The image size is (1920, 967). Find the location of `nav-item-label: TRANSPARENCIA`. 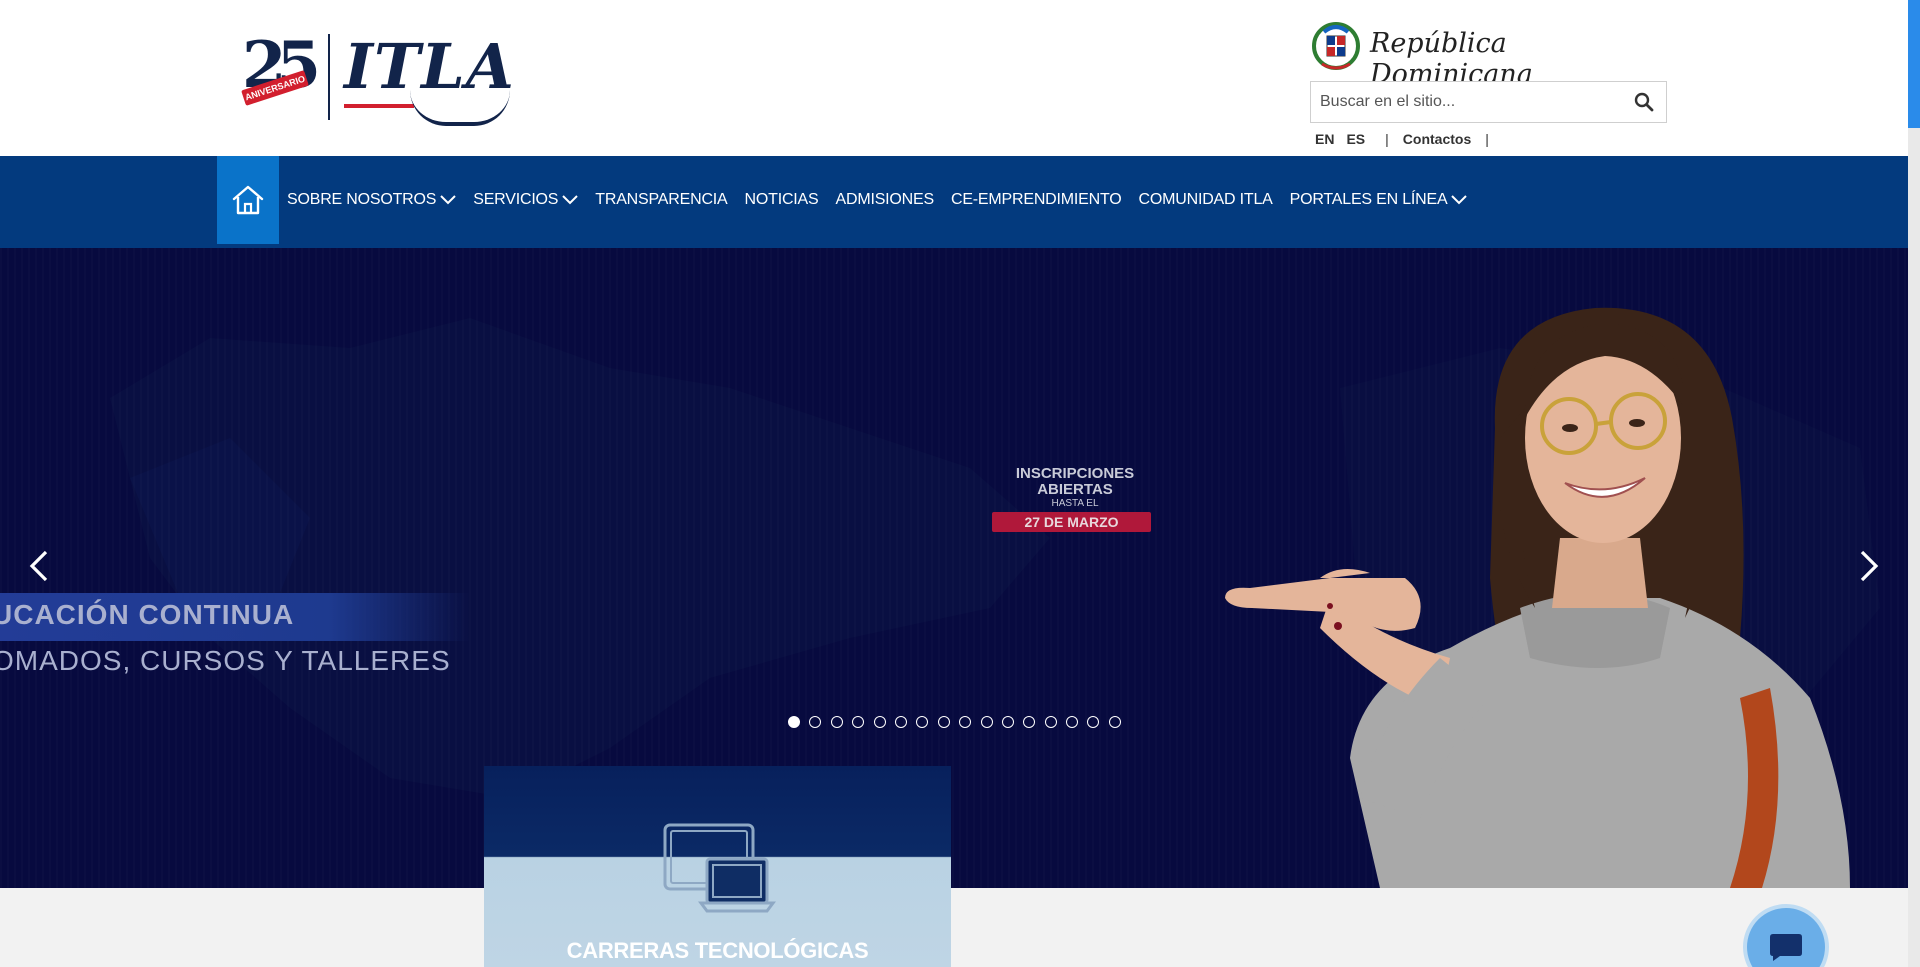

nav-item-label: TRANSPARENCIA is located at coordinates (661, 199).